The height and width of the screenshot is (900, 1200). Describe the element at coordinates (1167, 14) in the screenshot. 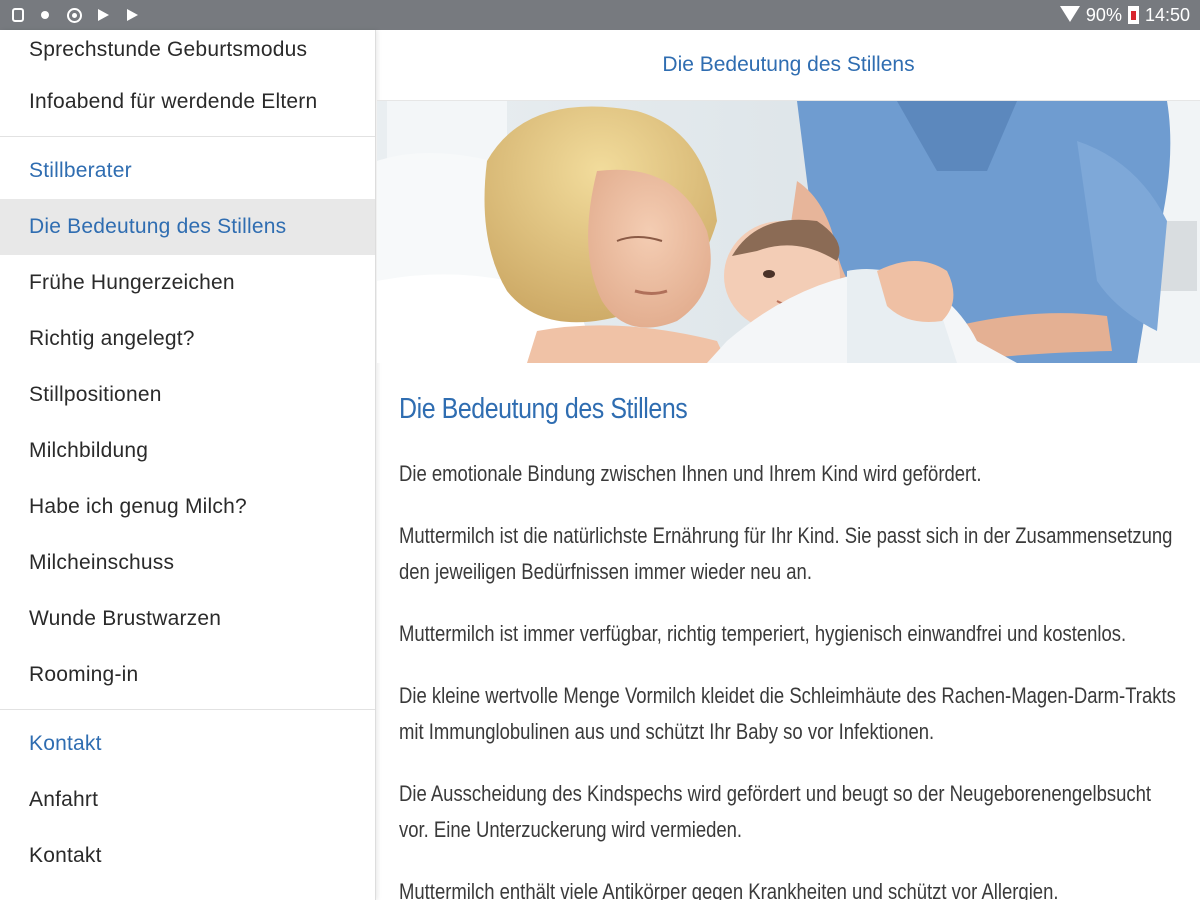

I see `clock: 14:50` at that location.